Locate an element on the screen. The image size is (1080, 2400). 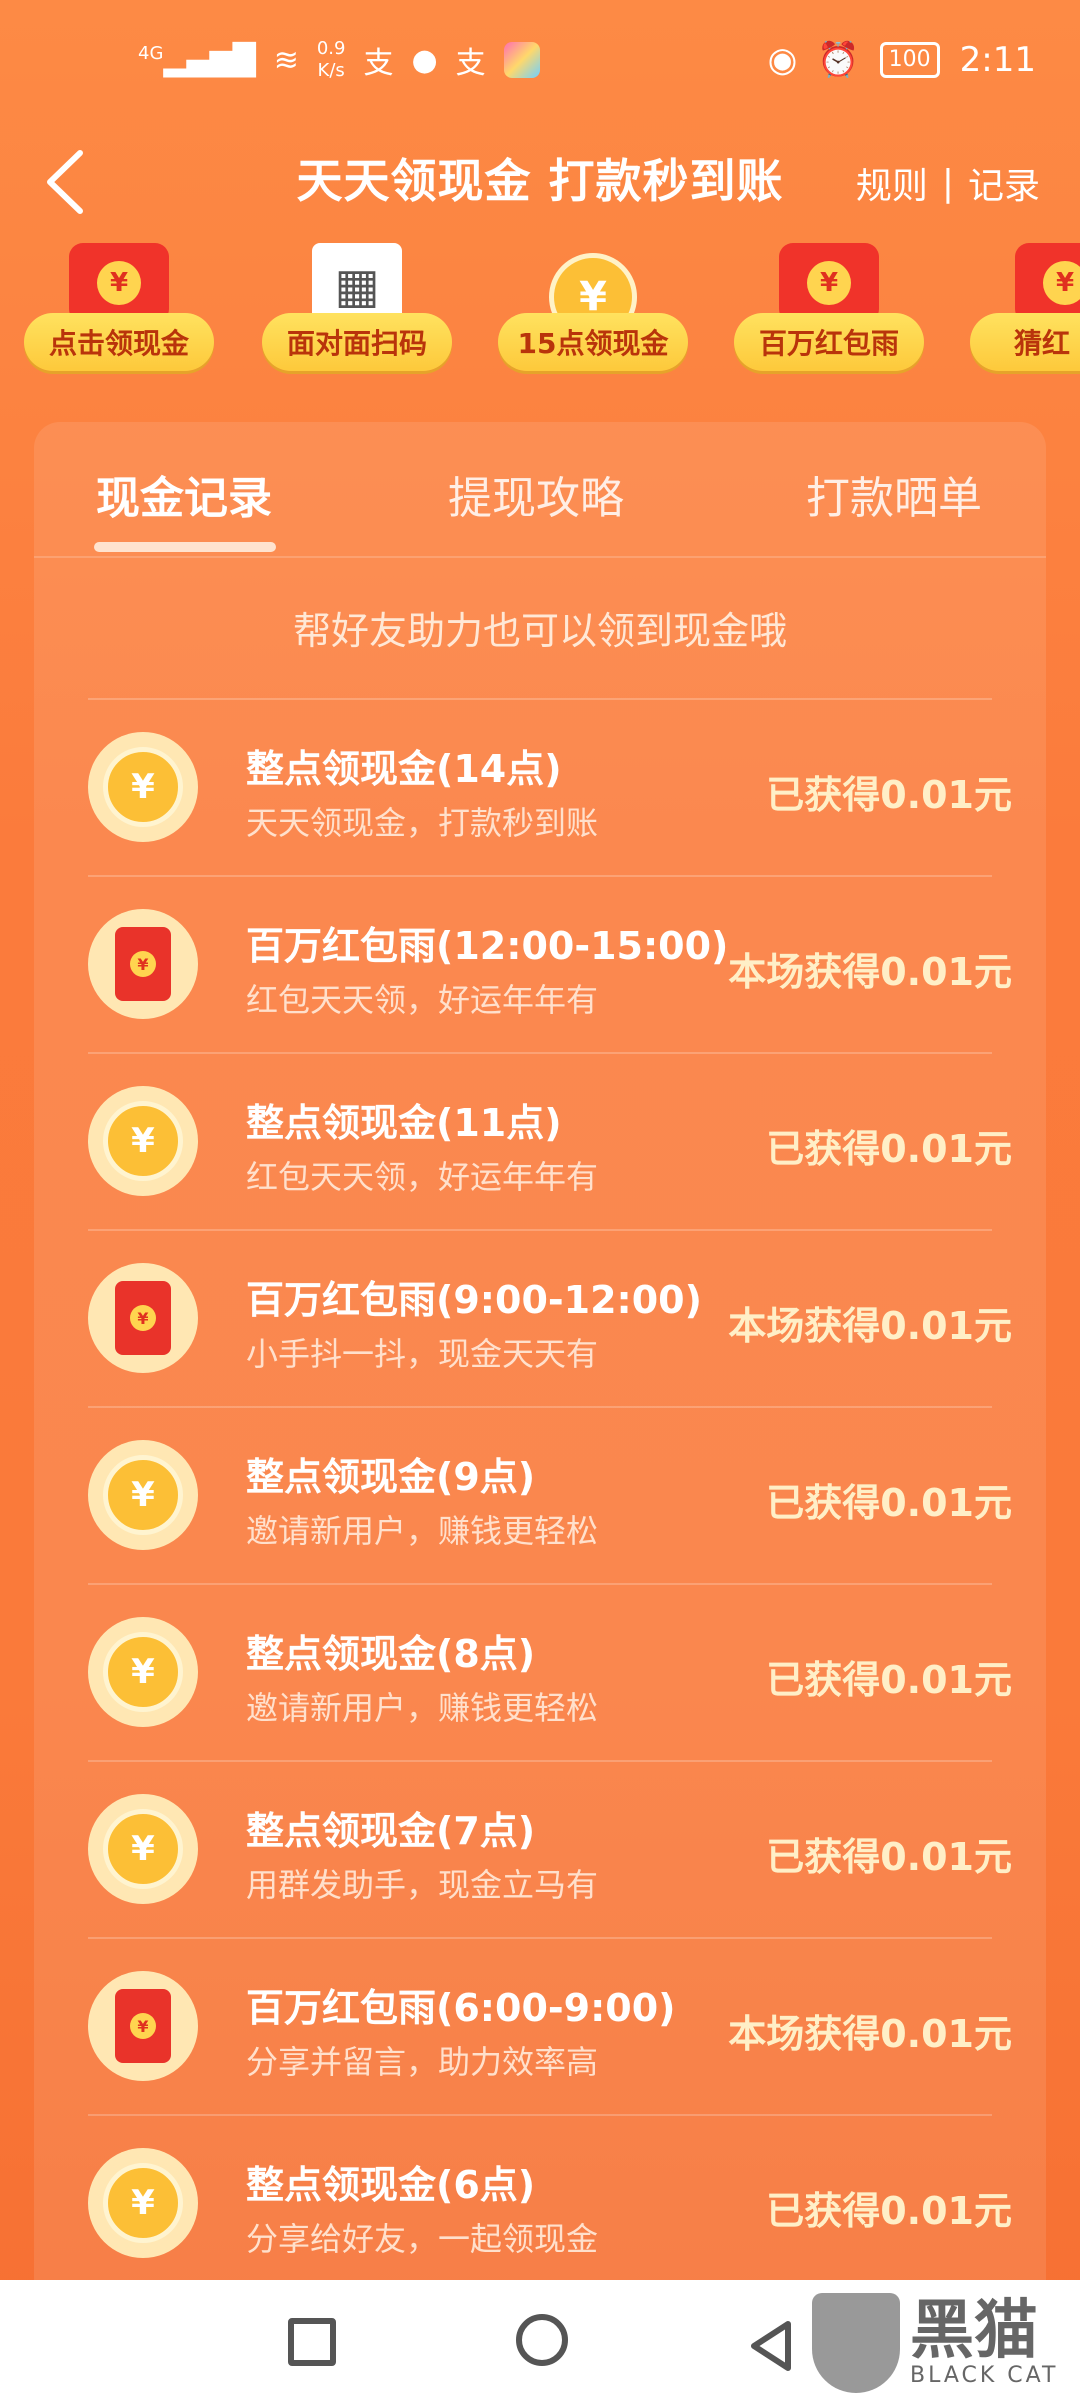
page-header: 天天领现金 打款秒到账 规则 | 记录 is located at coordinates (540, 184).